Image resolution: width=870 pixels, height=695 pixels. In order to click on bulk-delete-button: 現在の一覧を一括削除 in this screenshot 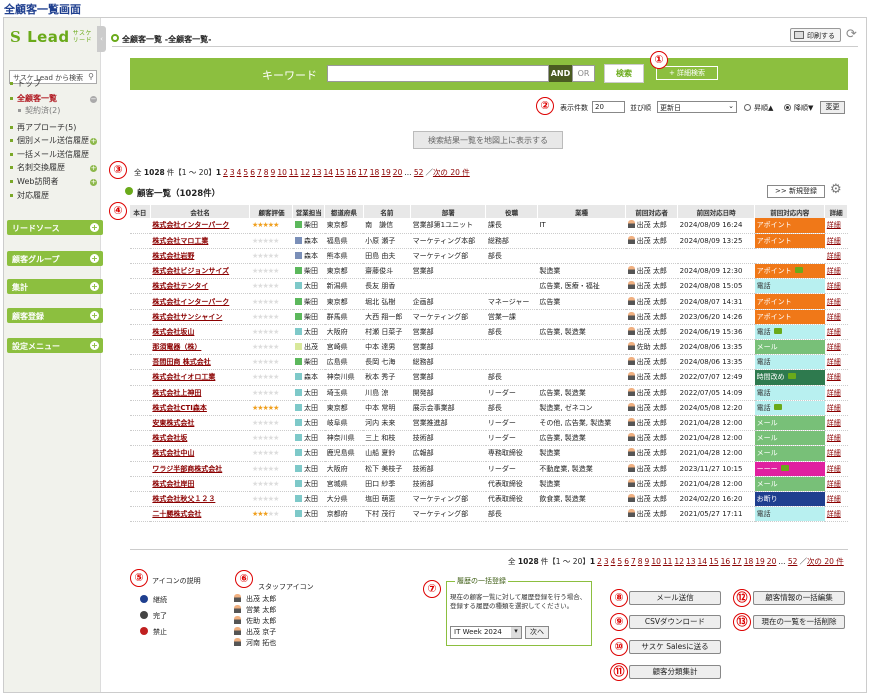, I will do `click(799, 622)`.